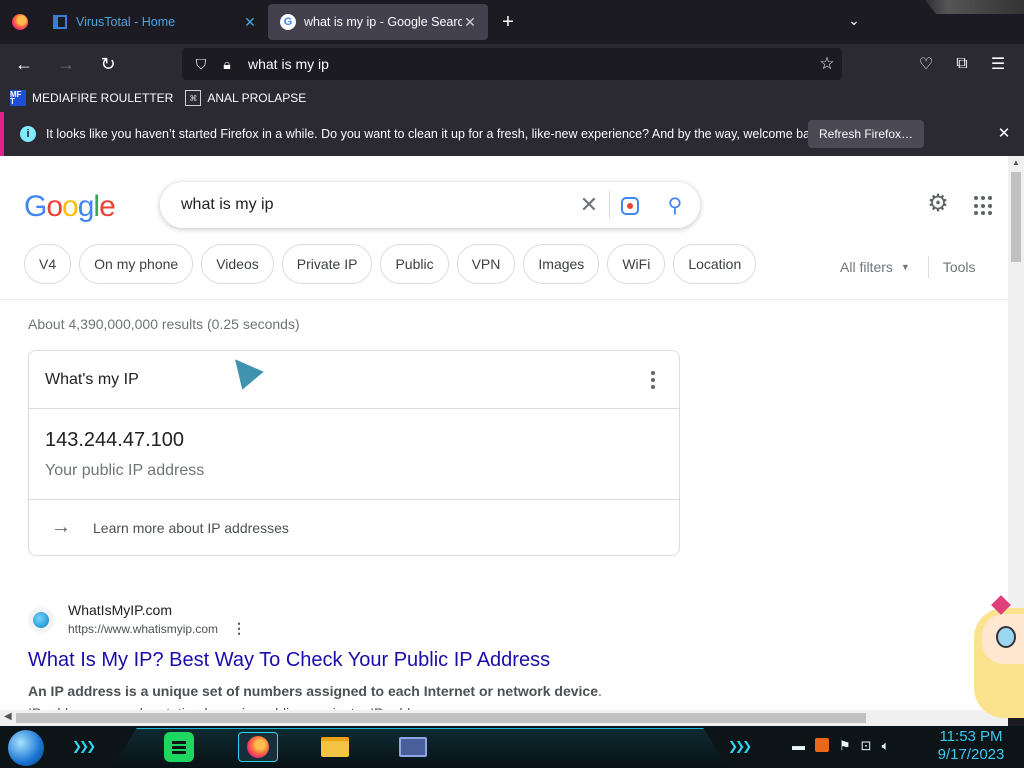 The height and width of the screenshot is (768, 1024). Describe the element at coordinates (66, 64) in the screenshot. I see `forward-button: →` at that location.